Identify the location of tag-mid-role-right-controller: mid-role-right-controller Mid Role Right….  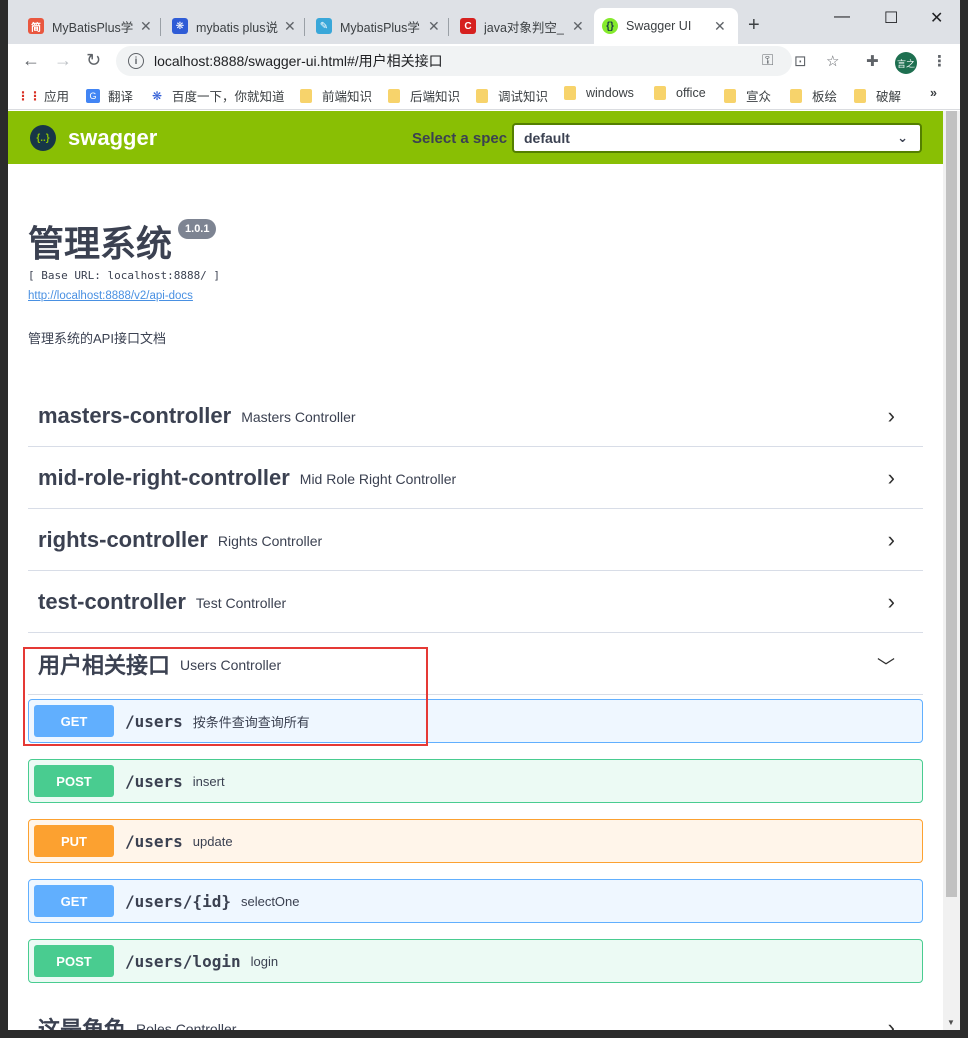
(475, 478).